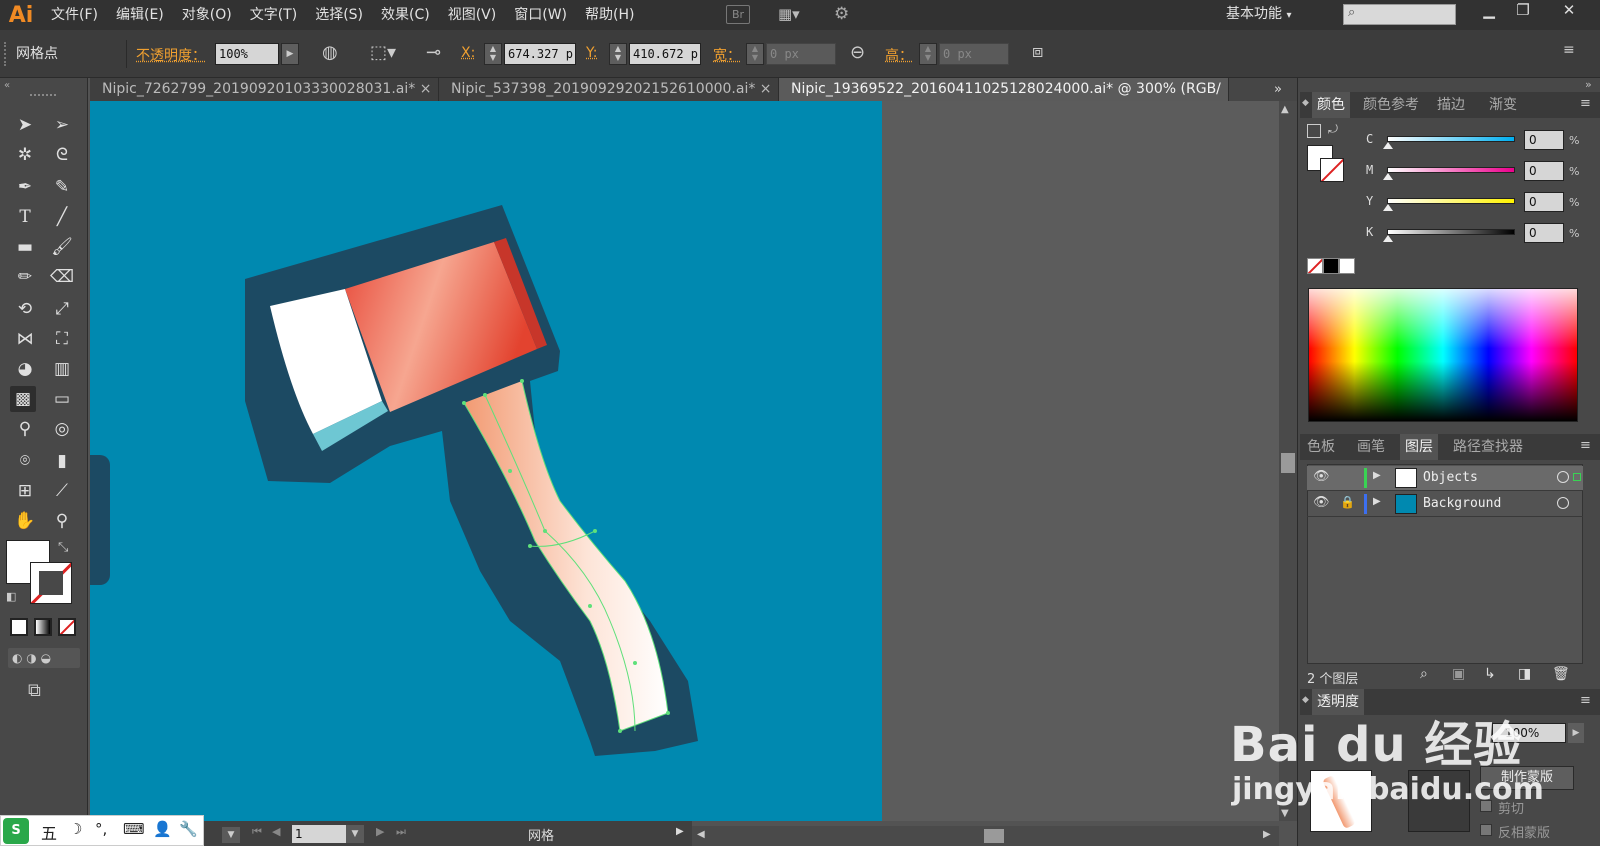 Image resolution: width=1600 pixels, height=846 pixels. What do you see at coordinates (796, 14) in the screenshot?
I see `arrange-documents-icon: ▦▾` at bounding box center [796, 14].